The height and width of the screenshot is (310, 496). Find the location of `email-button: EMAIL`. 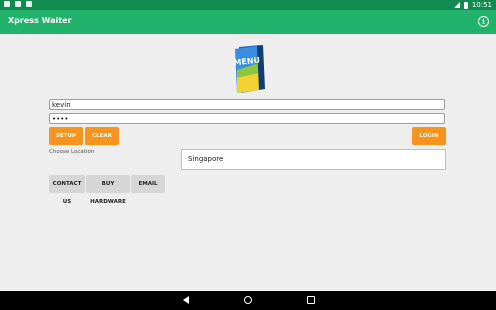

email-button: EMAIL is located at coordinates (148, 184).